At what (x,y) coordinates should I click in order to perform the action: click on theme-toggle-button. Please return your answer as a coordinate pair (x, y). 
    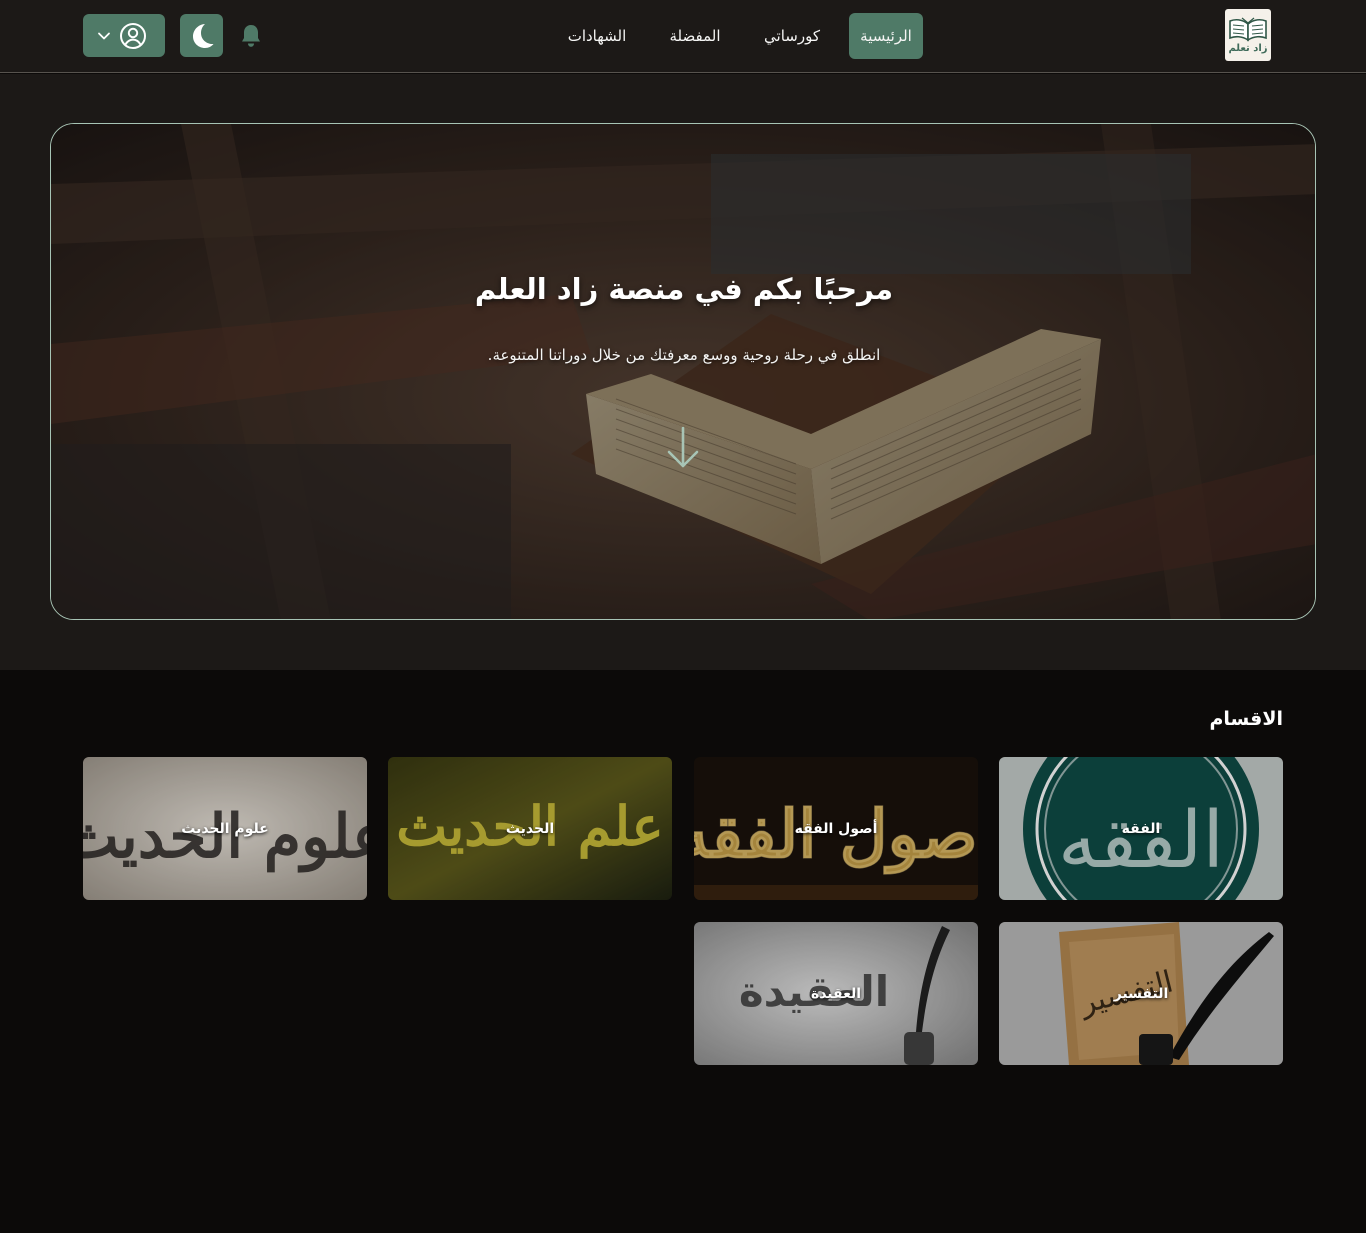
    Looking at the image, I should click on (201, 35).